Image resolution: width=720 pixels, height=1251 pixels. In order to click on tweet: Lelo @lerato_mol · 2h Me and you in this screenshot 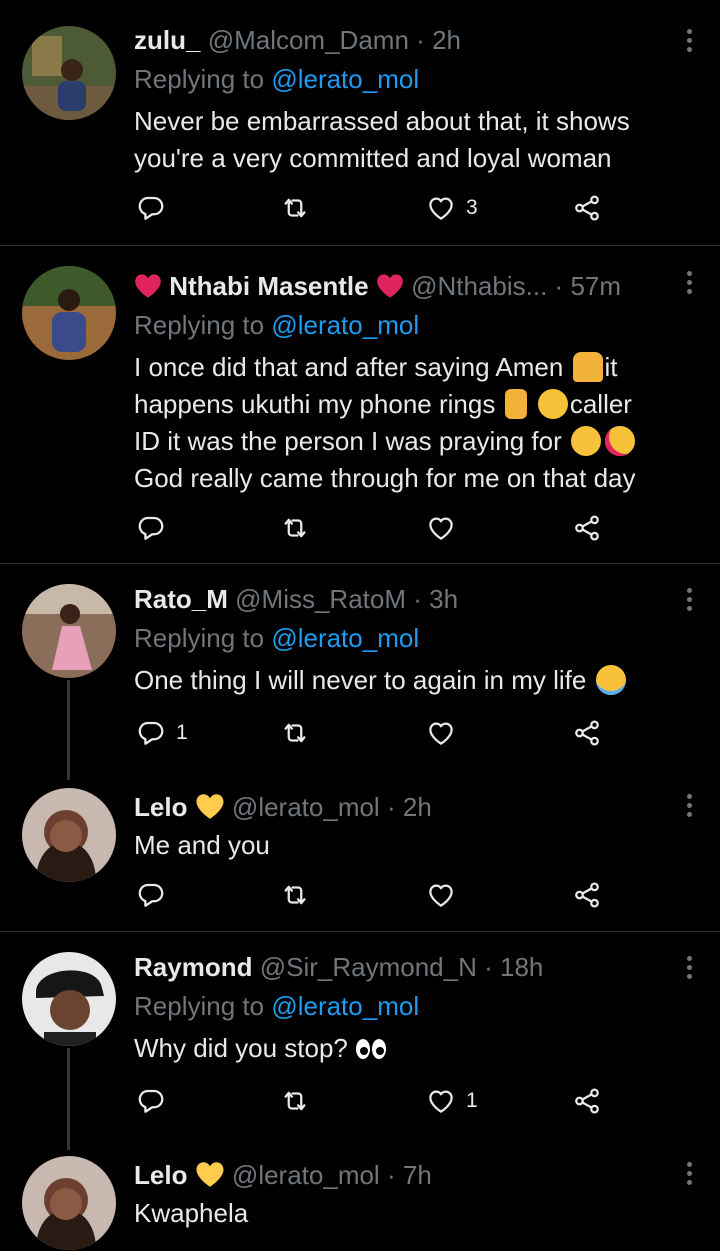, I will do `click(360, 850)`.